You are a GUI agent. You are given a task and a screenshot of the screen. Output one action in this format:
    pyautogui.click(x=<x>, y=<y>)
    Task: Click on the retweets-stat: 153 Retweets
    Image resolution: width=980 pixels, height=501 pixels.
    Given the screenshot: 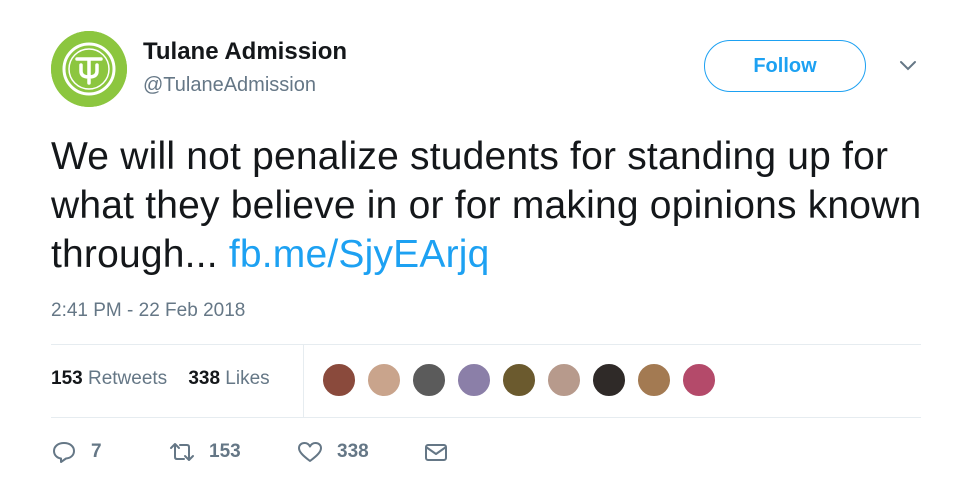 What is the action you would take?
    pyautogui.click(x=109, y=378)
    